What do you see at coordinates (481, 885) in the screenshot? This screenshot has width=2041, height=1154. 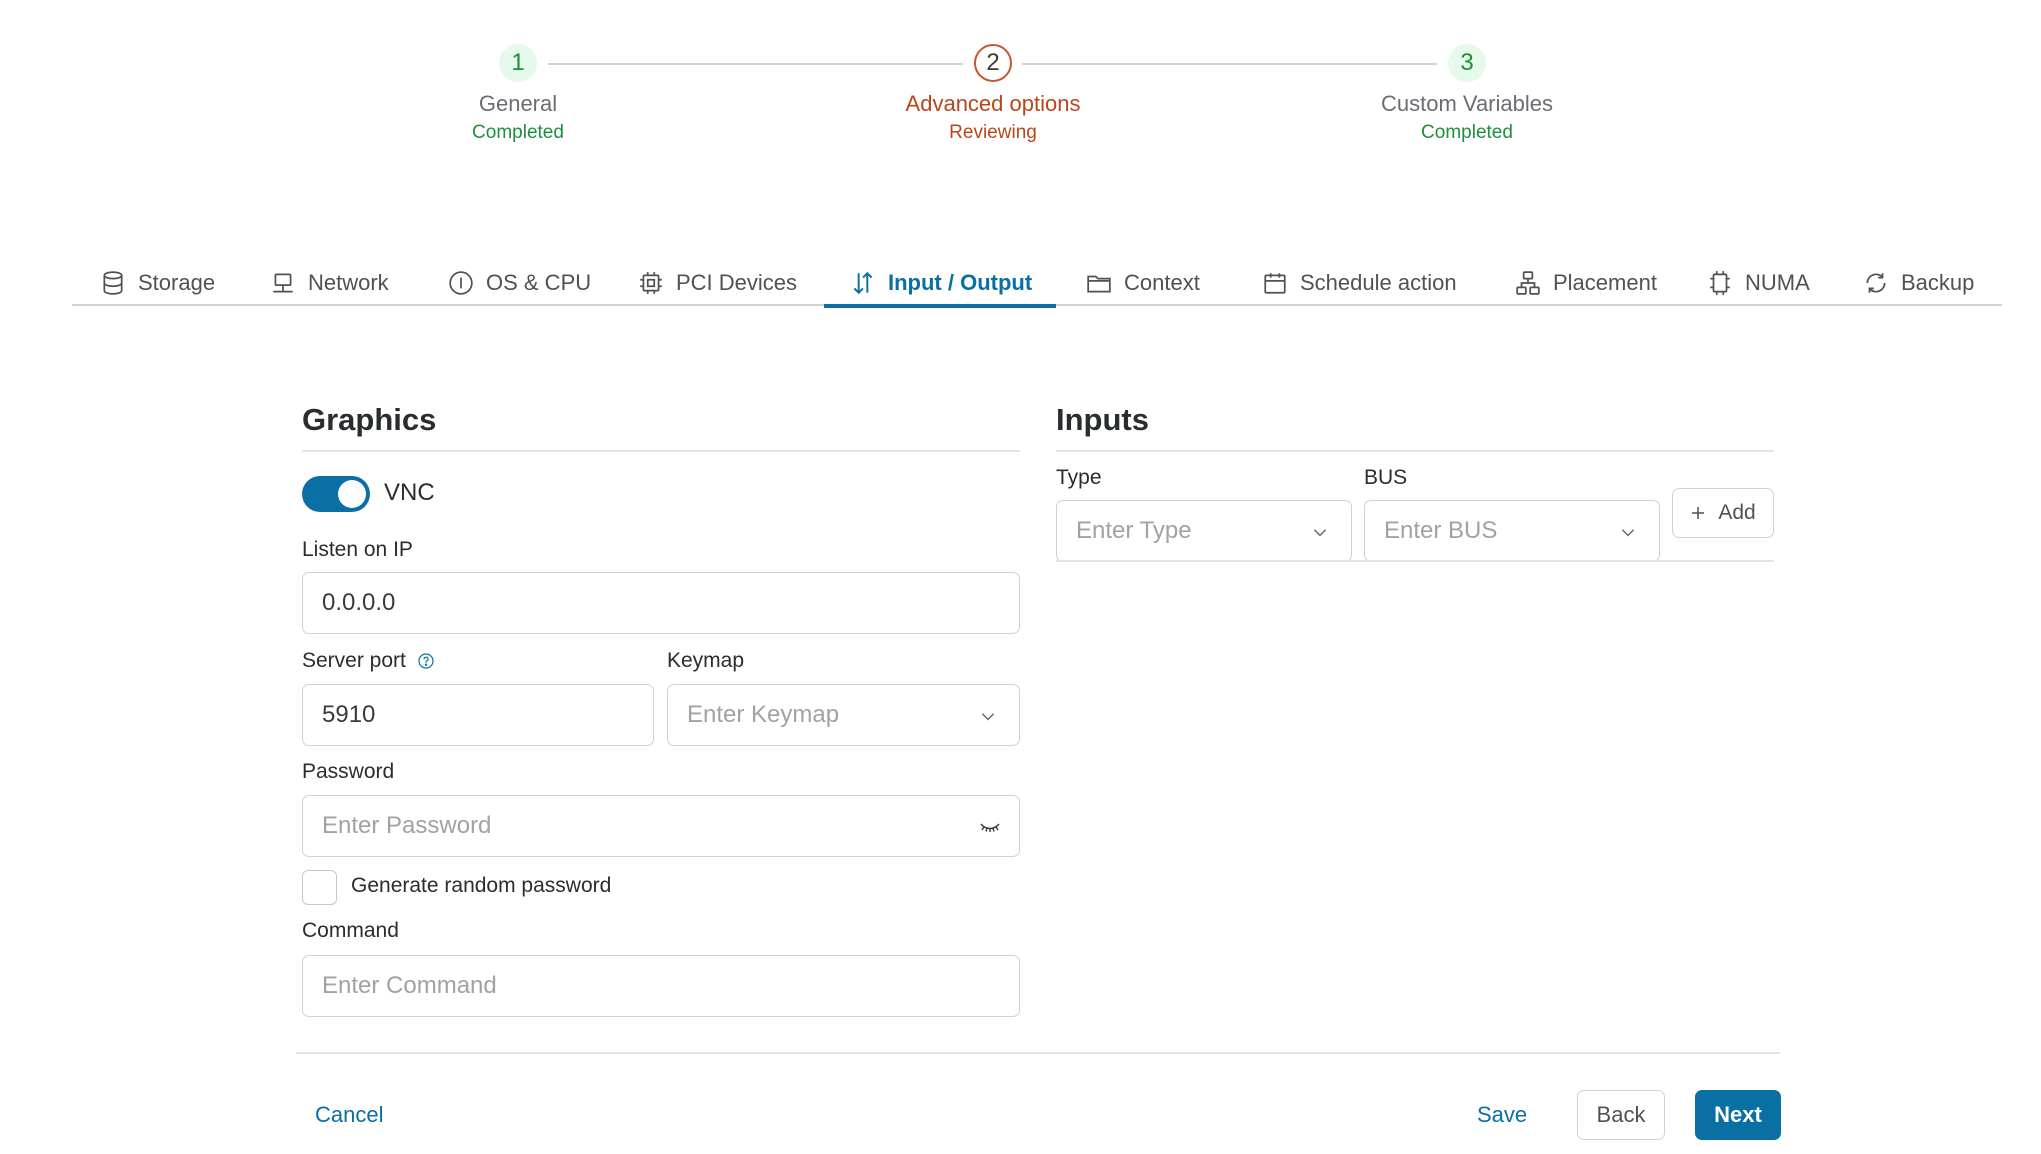 I see `generate-password-label: Generate random password` at bounding box center [481, 885].